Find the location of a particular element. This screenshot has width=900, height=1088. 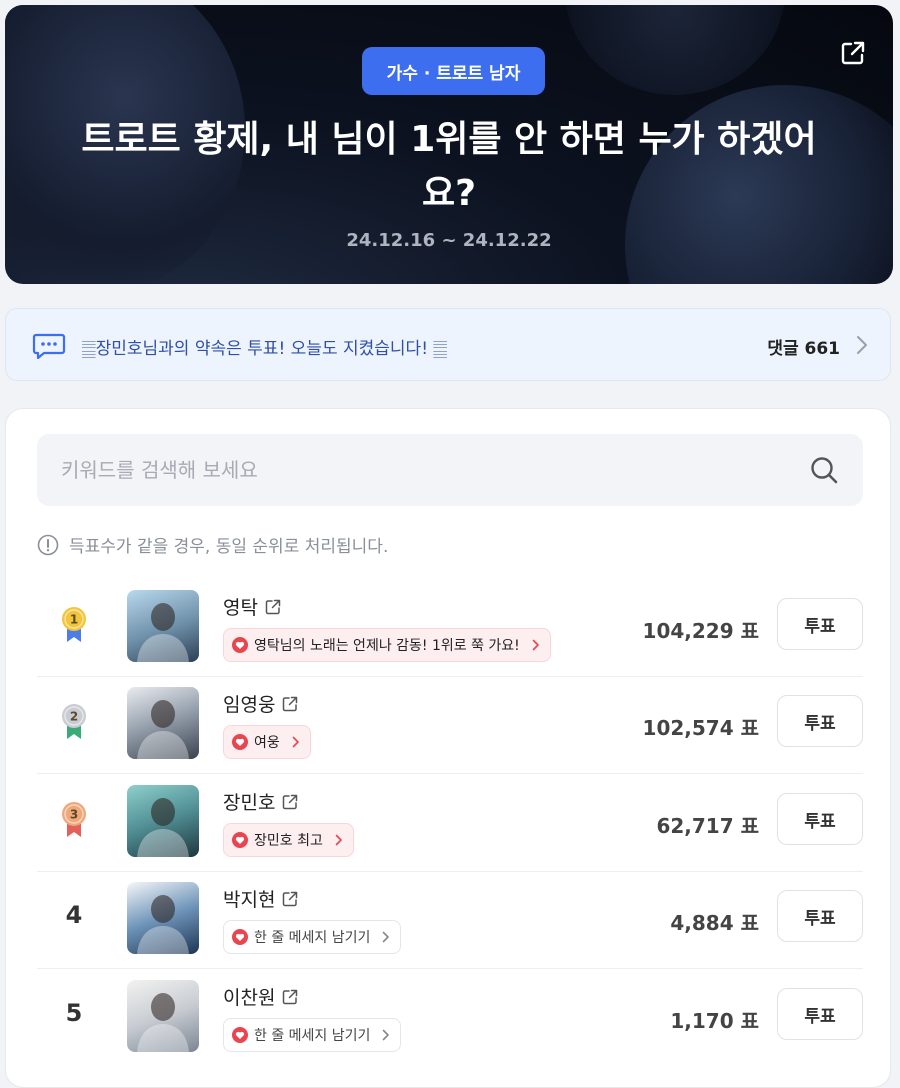

ranking-row: 5 이찬원 한 줄 메세지 남기기 1,170 표 투표 is located at coordinates (450, 1017).